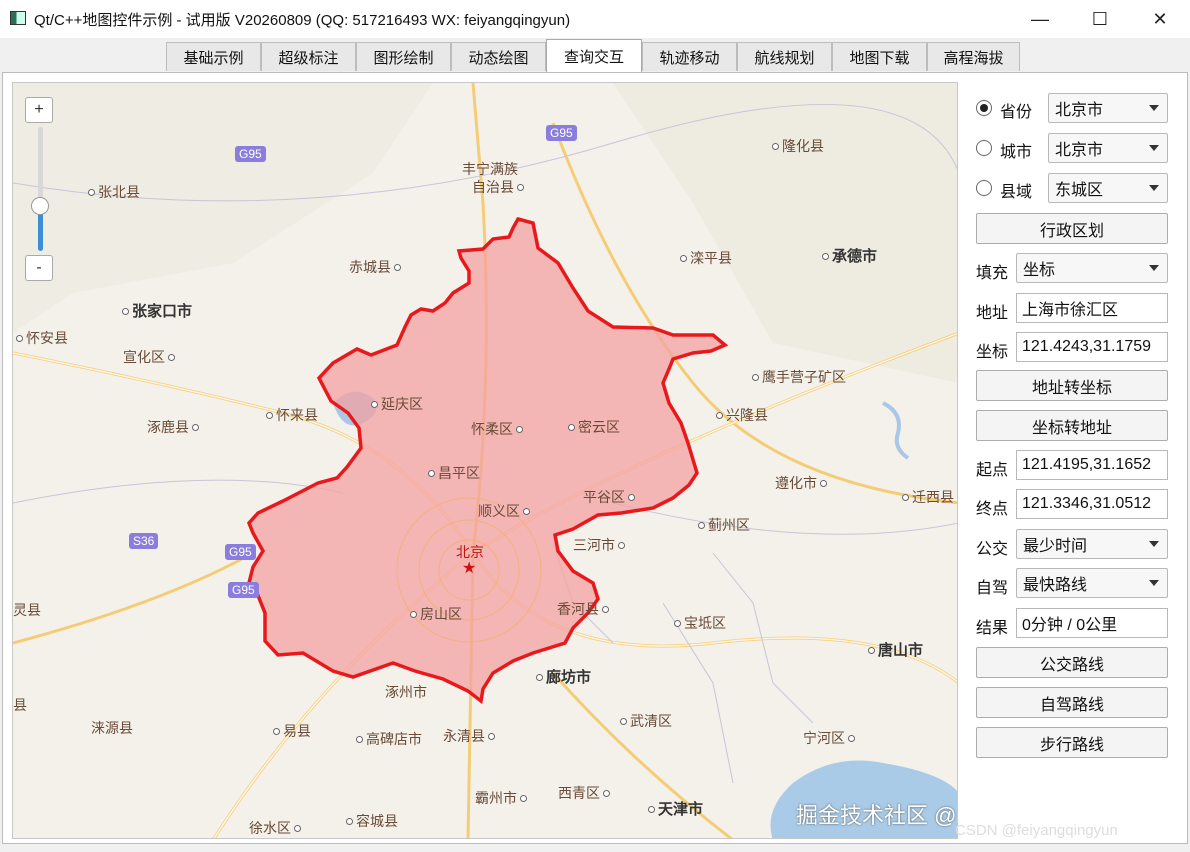 This screenshot has width=1190, height=852. What do you see at coordinates (155, 310) in the screenshot?
I see `map-label: 张家口市` at bounding box center [155, 310].